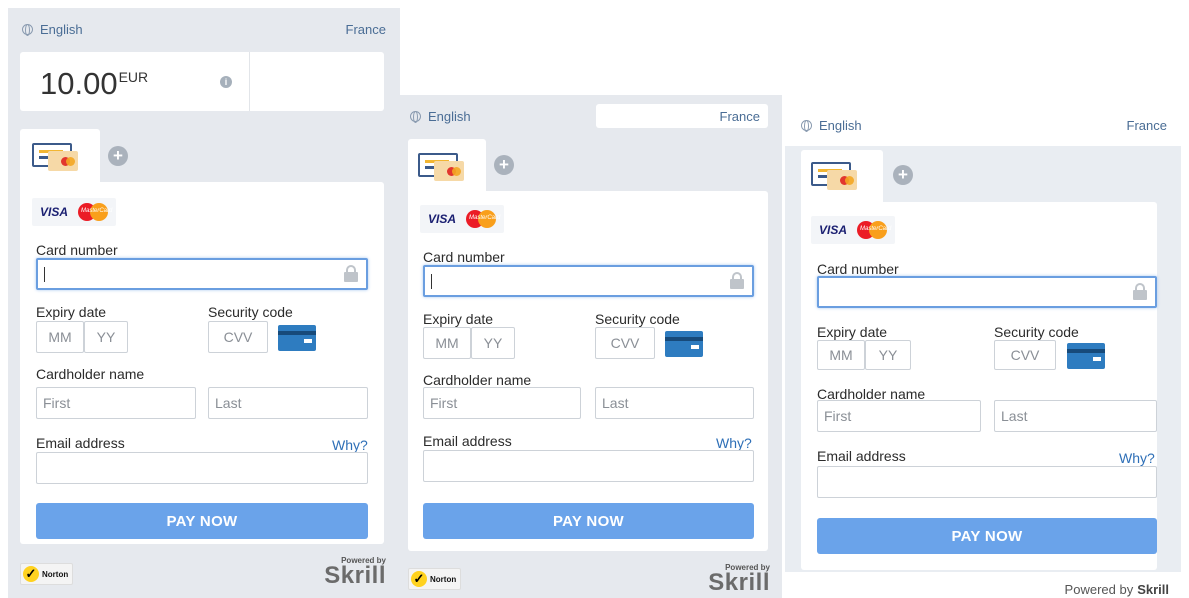  I want to click on currency-code: EUR, so click(133, 77).